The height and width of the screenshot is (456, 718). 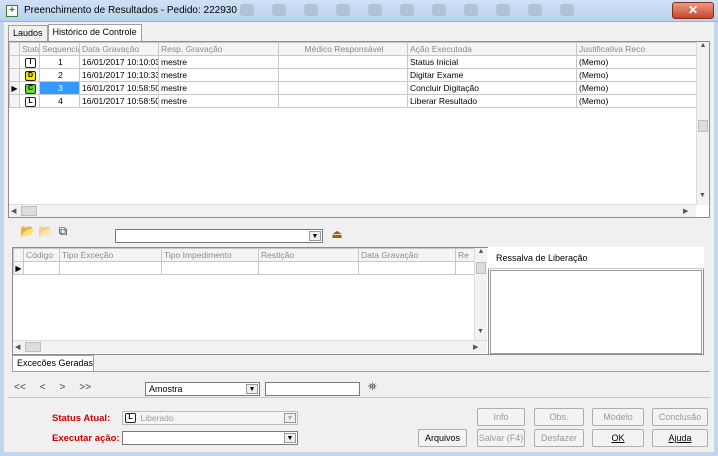 What do you see at coordinates (337, 234) in the screenshot?
I see `eject-icon: ⏏` at bounding box center [337, 234].